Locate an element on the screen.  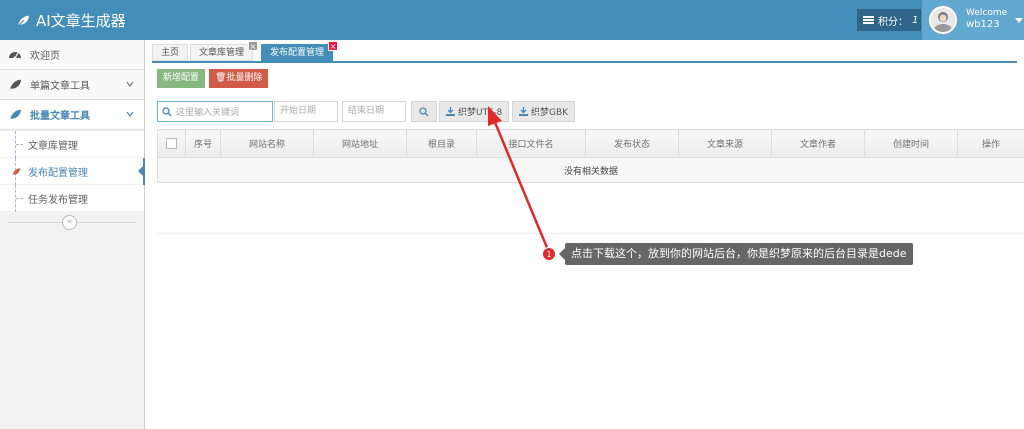
search-button is located at coordinates (424, 111).